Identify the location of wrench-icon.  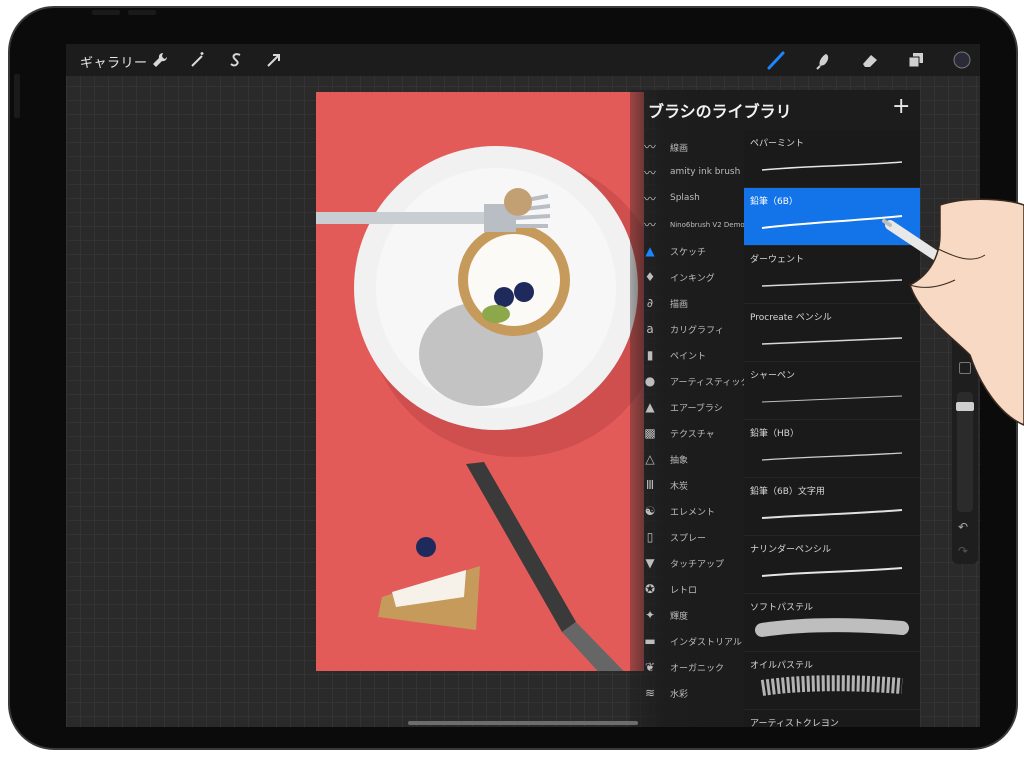
(160, 60).